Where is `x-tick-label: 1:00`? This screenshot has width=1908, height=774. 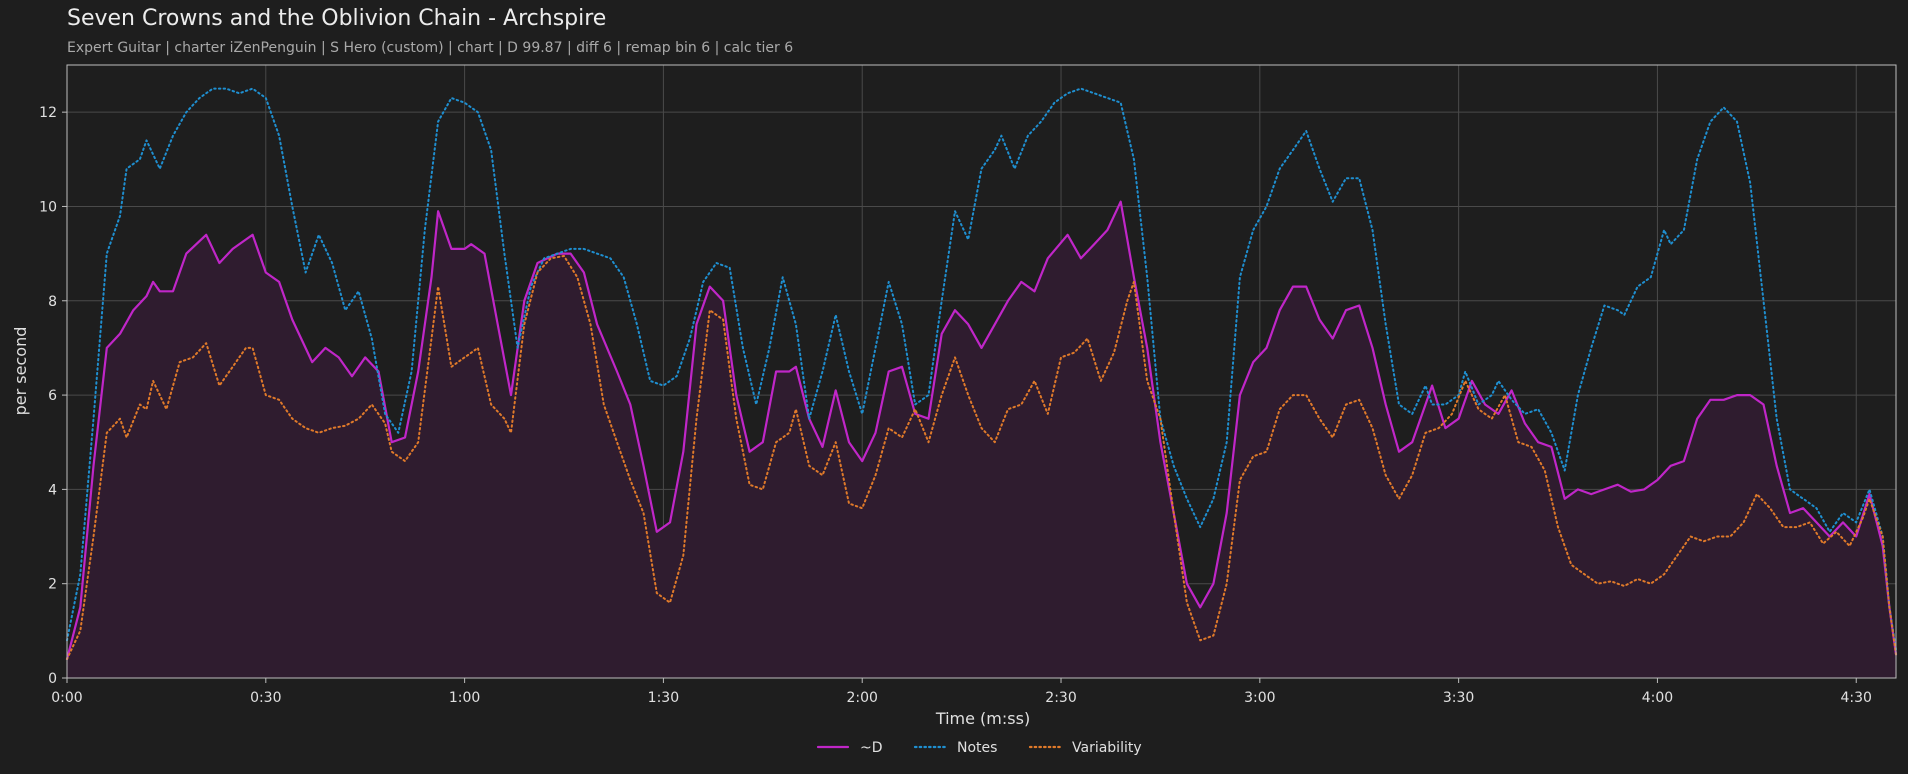
x-tick-label: 1:00 is located at coordinates (464, 698).